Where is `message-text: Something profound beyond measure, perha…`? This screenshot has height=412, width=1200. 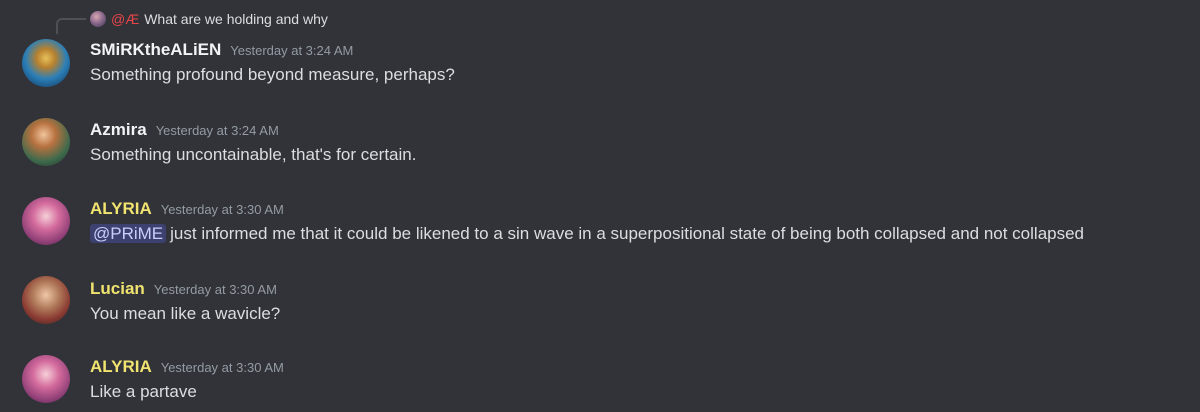 message-text: Something profound beyond measure, perha… is located at coordinates (272, 74).